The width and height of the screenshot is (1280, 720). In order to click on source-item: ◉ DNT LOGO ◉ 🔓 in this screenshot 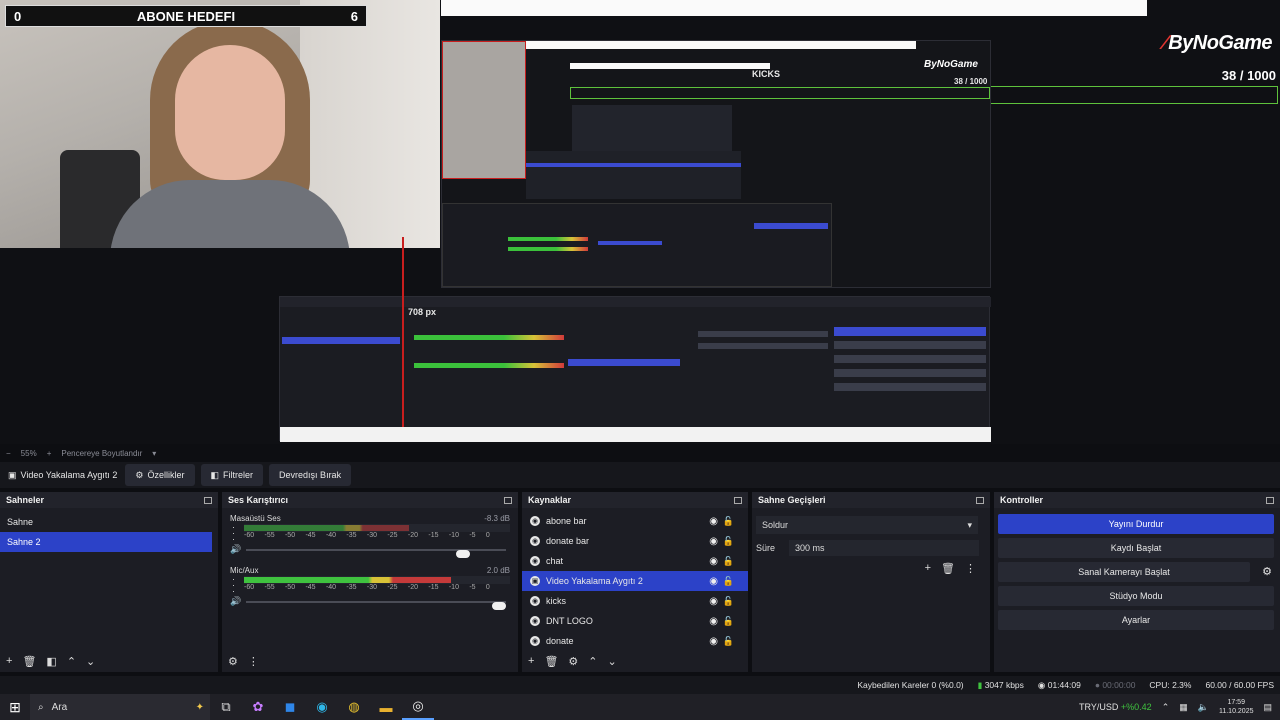, I will do `click(635, 621)`.